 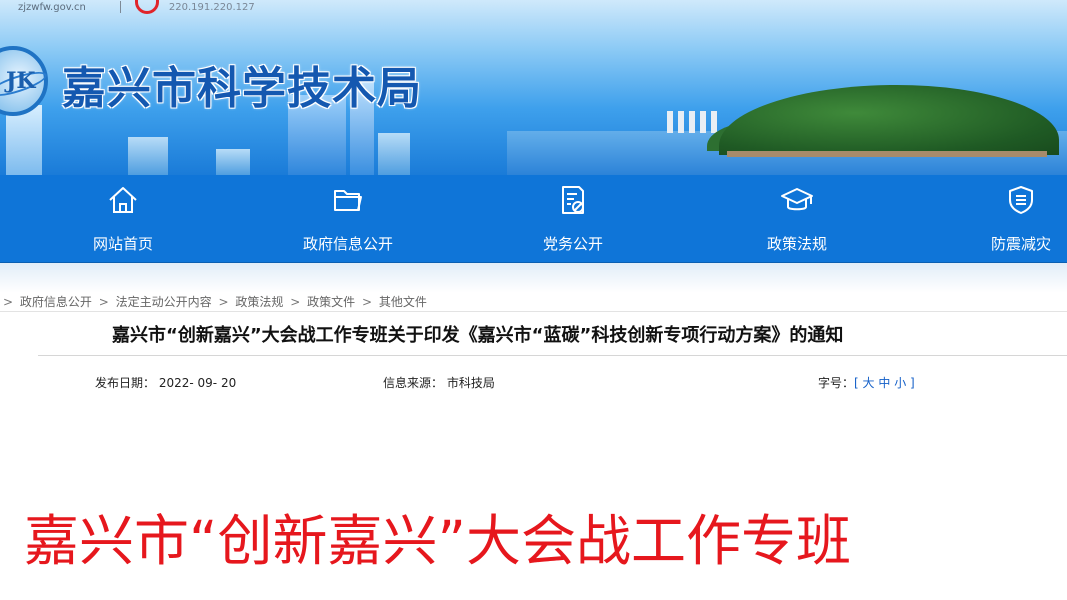 I want to click on island-graphic, so click(x=889, y=120).